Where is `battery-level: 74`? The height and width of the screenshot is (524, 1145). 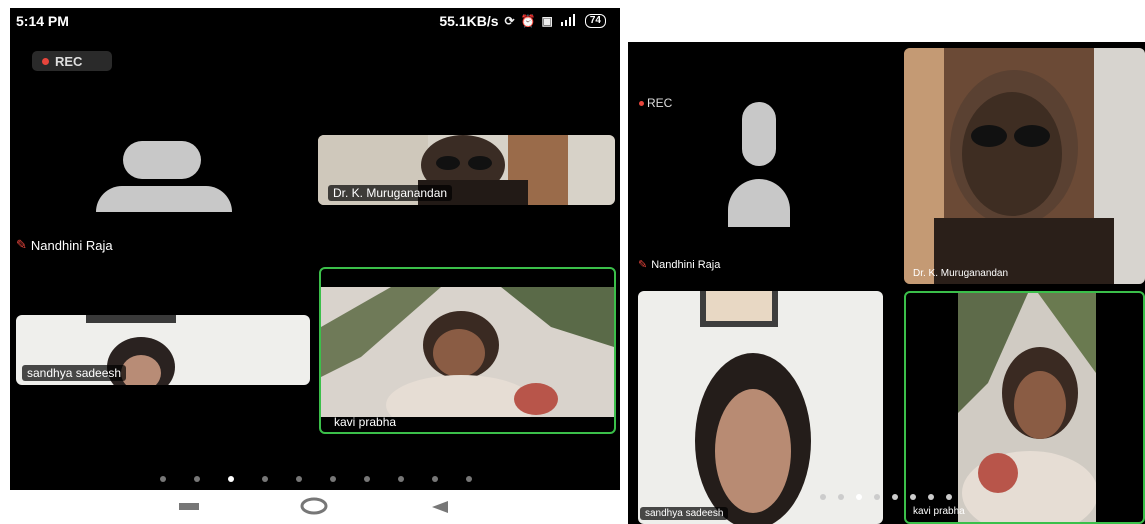 battery-level: 74 is located at coordinates (595, 20).